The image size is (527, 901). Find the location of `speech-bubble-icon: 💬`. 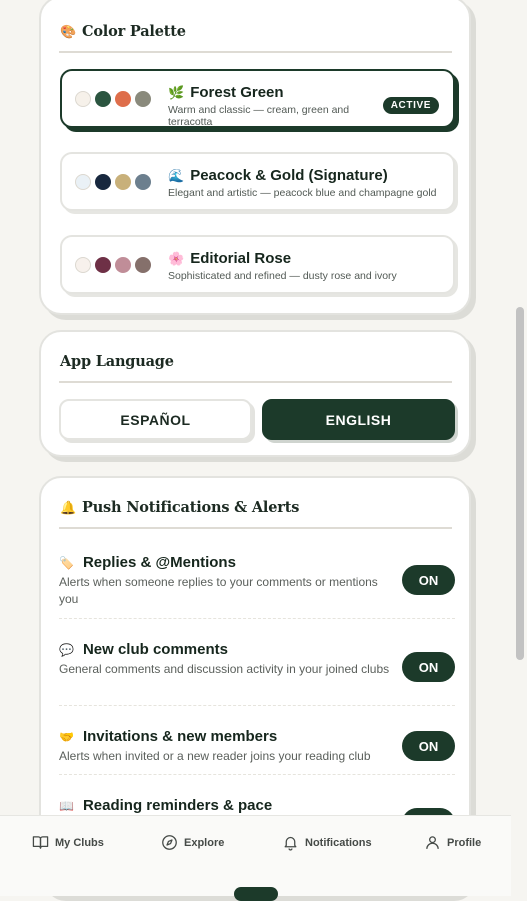

speech-bubble-icon: 💬 is located at coordinates (66, 650).